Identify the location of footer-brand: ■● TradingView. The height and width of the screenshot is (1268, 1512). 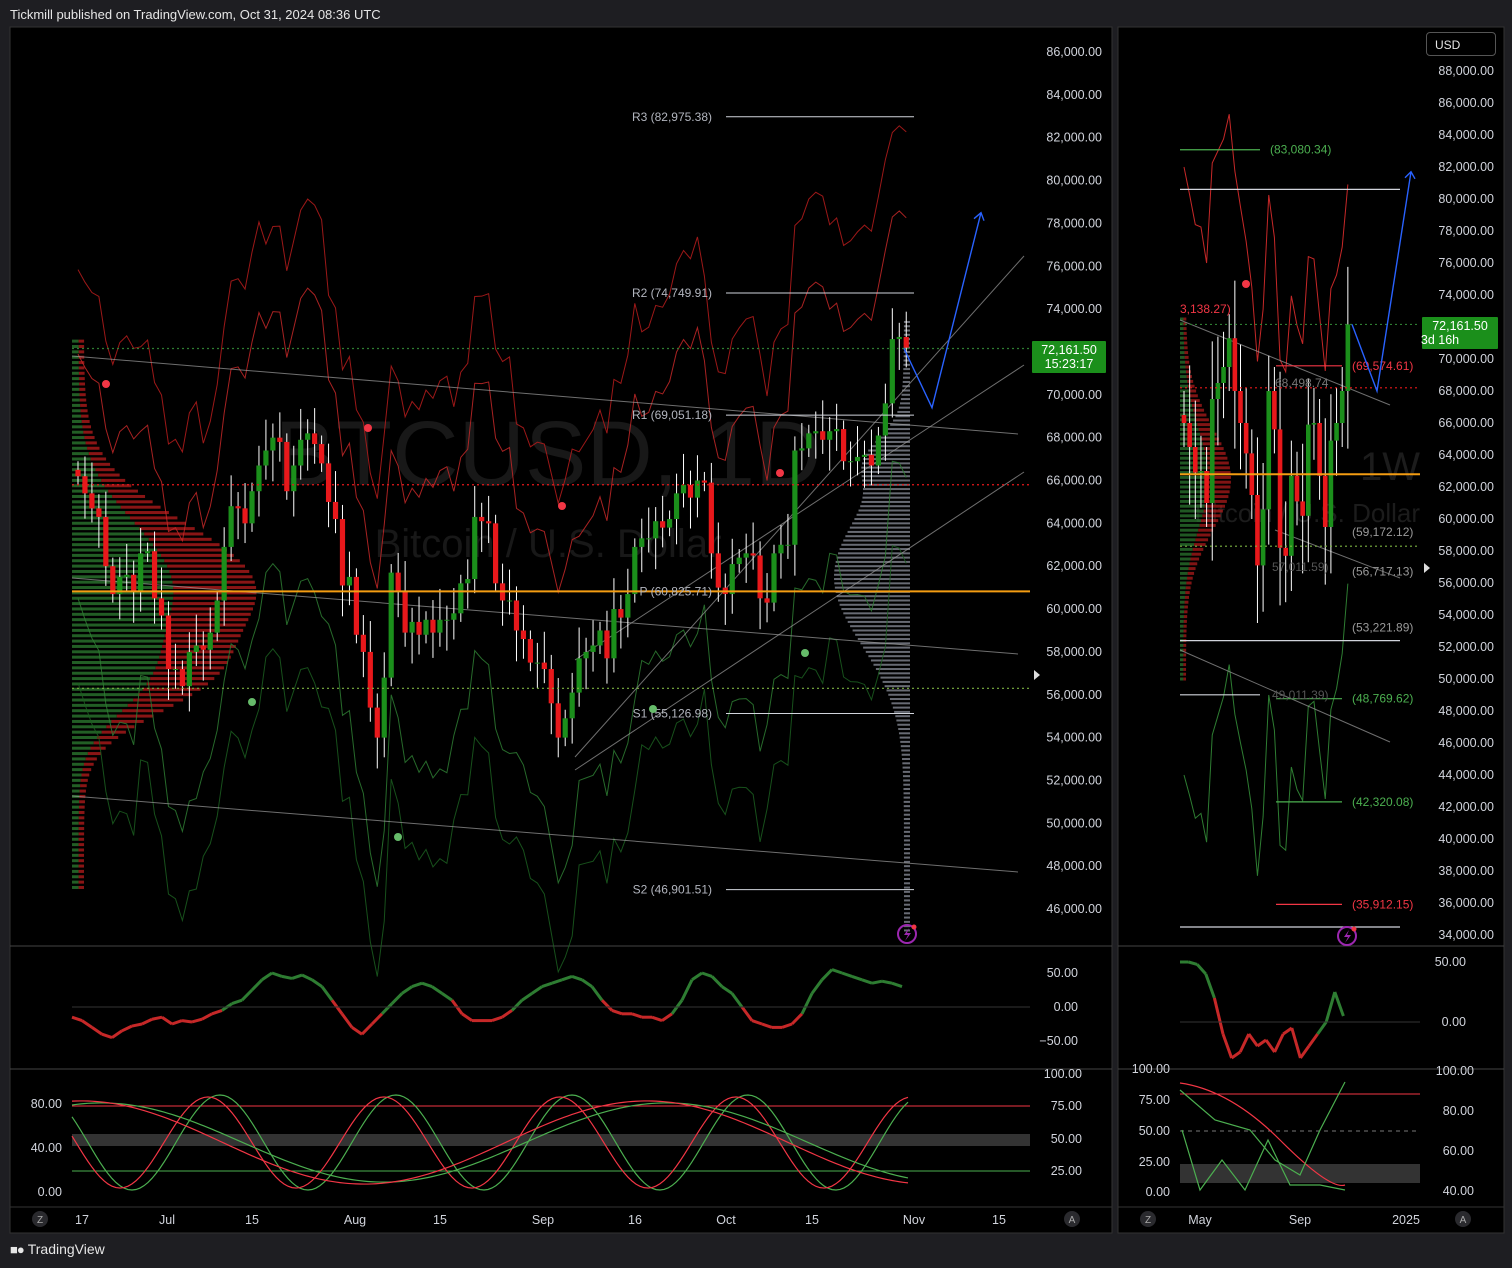
(57, 1249).